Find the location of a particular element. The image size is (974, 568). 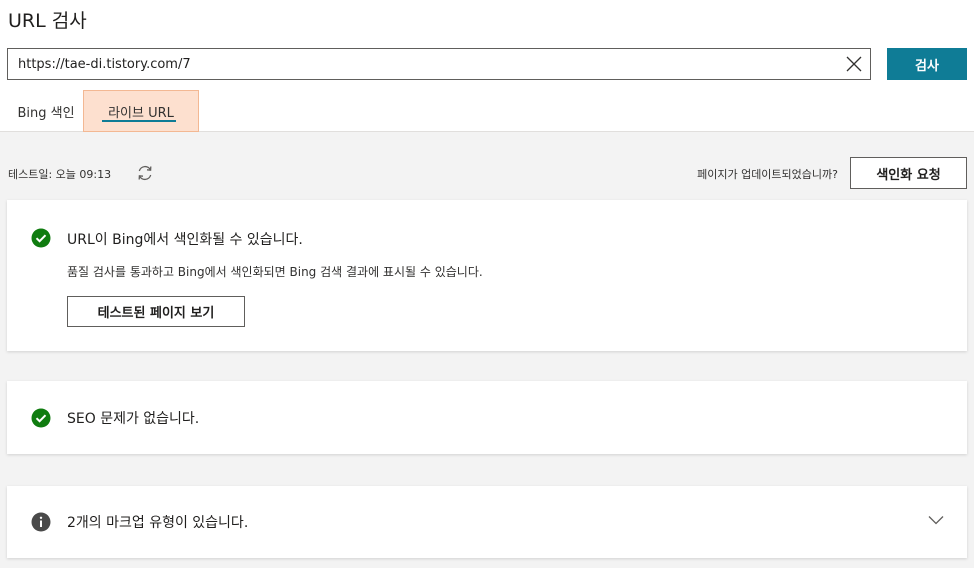

inspect-button: 검사 is located at coordinates (927, 64).